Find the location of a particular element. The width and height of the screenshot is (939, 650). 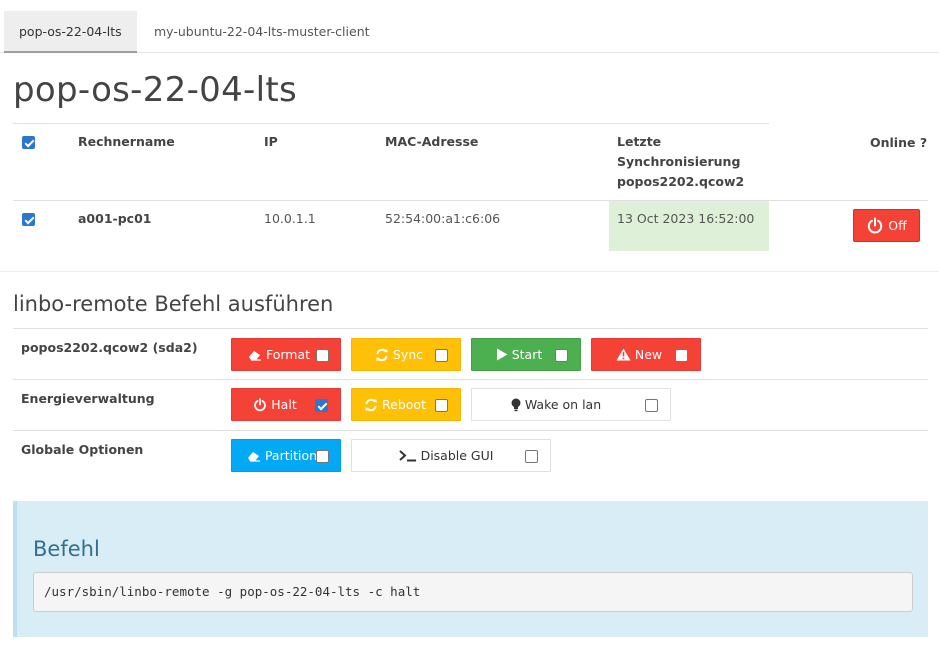

new-button: New is located at coordinates (646, 354).